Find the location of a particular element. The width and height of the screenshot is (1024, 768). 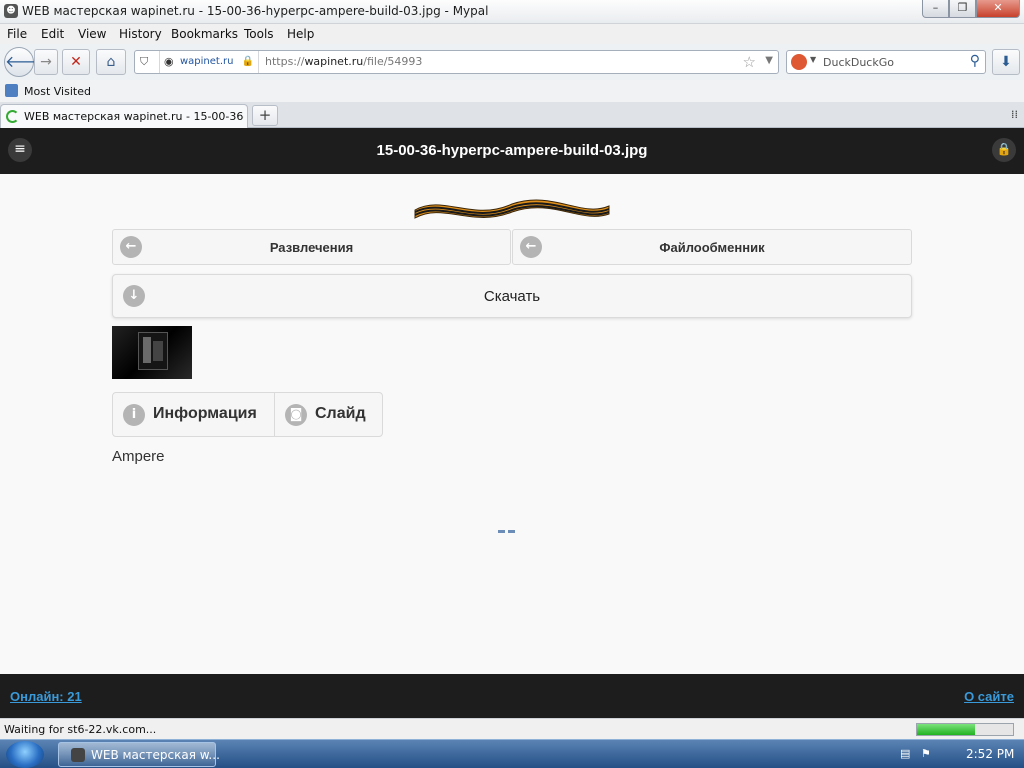

breadcrumb-file-exchange: ← Файлообменник is located at coordinates (712, 247).